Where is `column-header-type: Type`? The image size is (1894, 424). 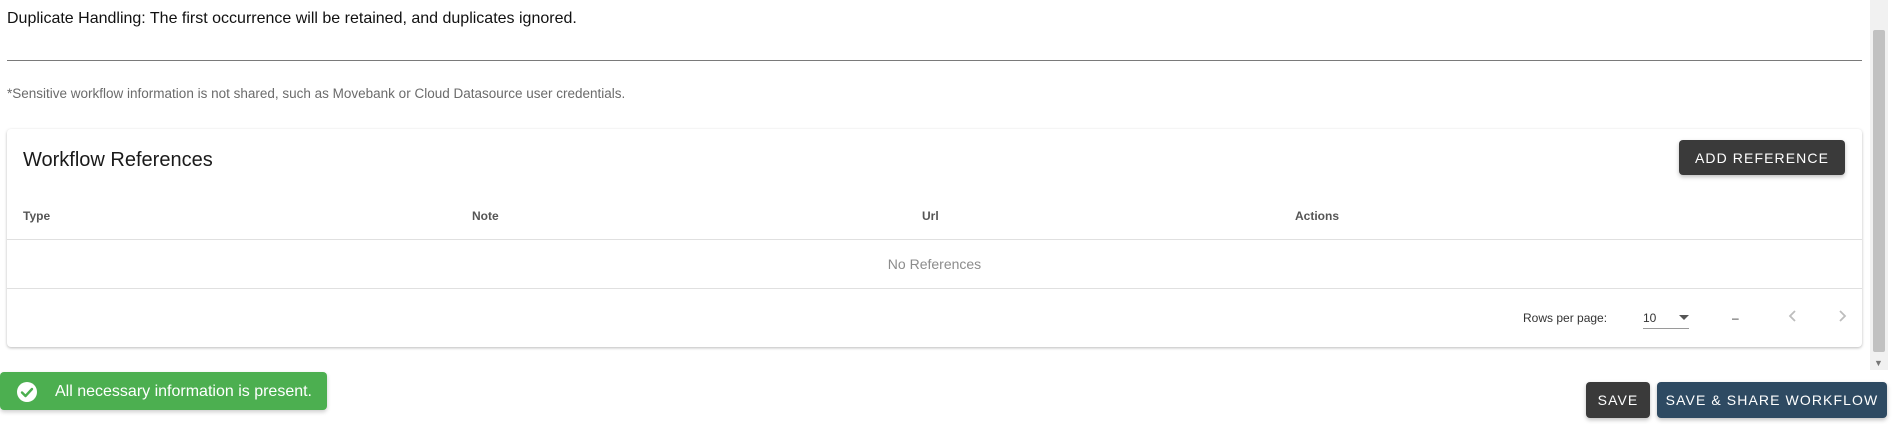
column-header-type: Type is located at coordinates (36, 216).